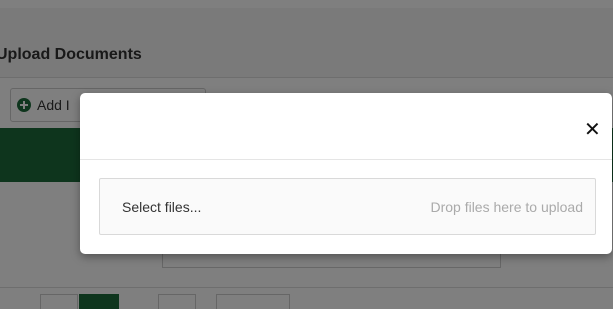 This screenshot has width=613, height=309. What do you see at coordinates (592, 130) in the screenshot?
I see `close-icon: ✕` at bounding box center [592, 130].